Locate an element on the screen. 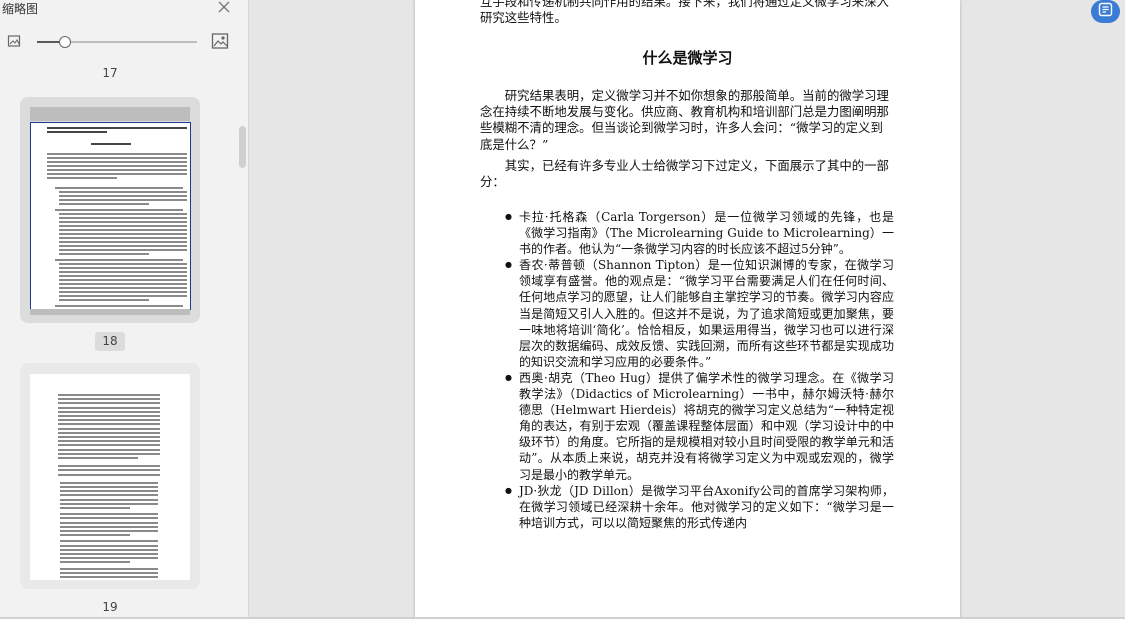 This screenshot has height=619, width=1125. page-number-17: 17 is located at coordinates (110, 73).